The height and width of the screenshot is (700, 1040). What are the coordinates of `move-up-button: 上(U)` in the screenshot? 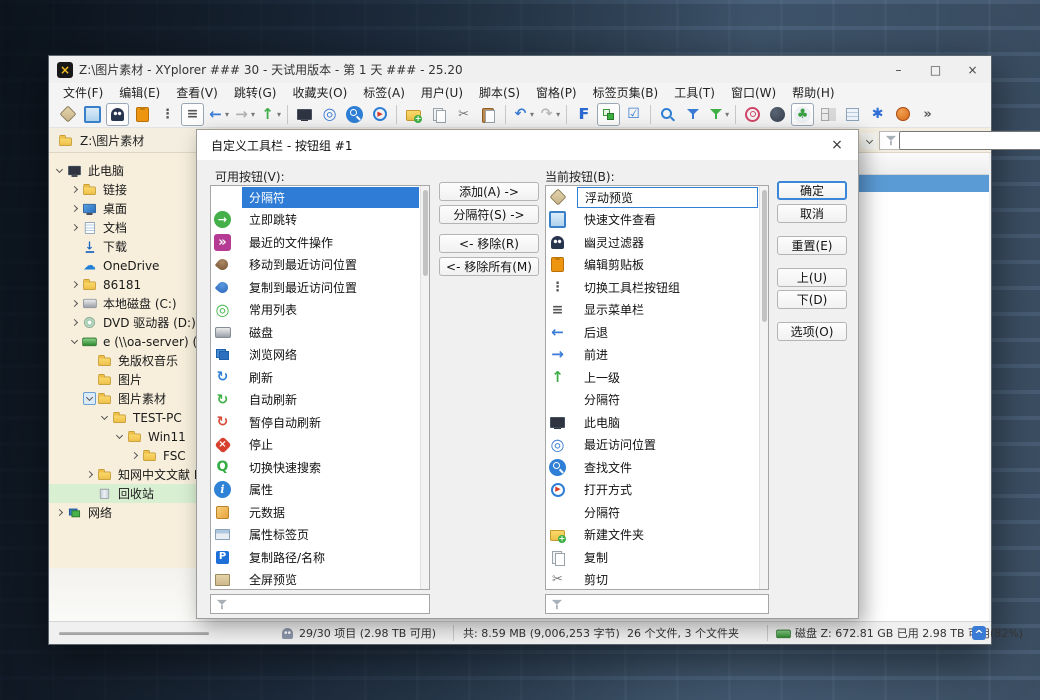 It's located at (812, 277).